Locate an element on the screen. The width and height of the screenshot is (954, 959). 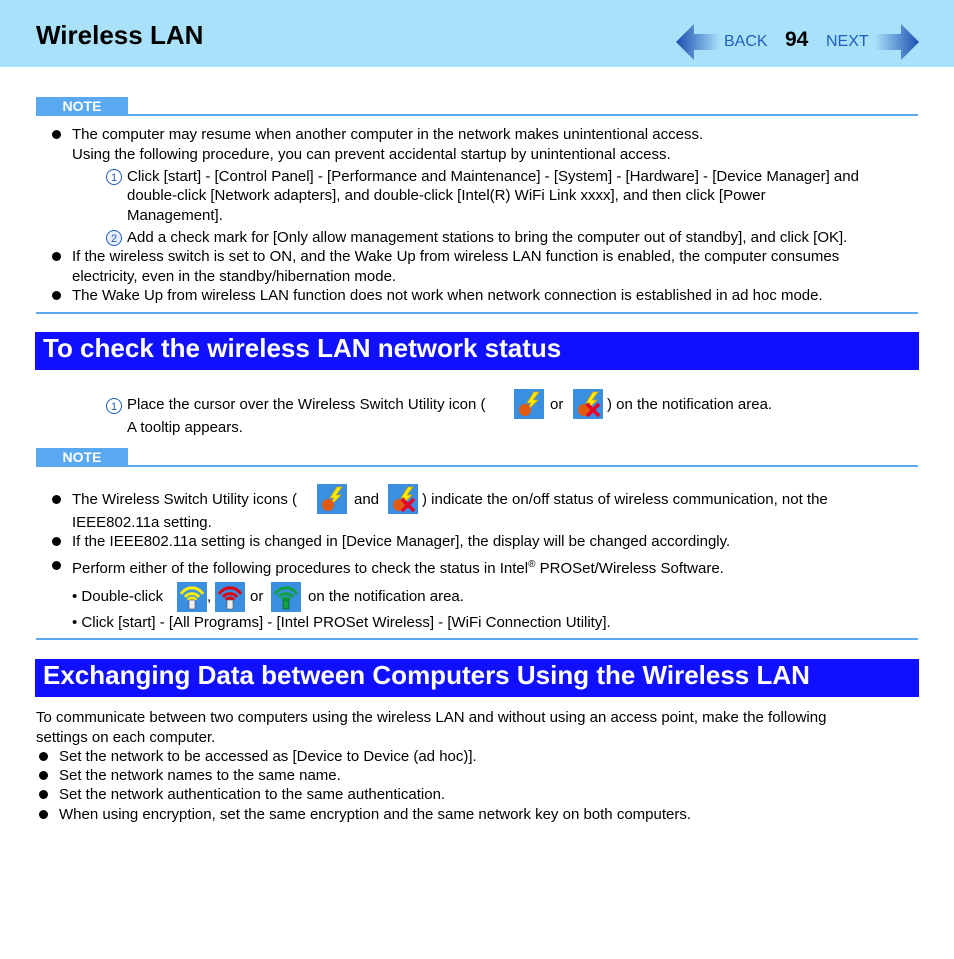
back-arrow-icon is located at coordinates (698, 42).